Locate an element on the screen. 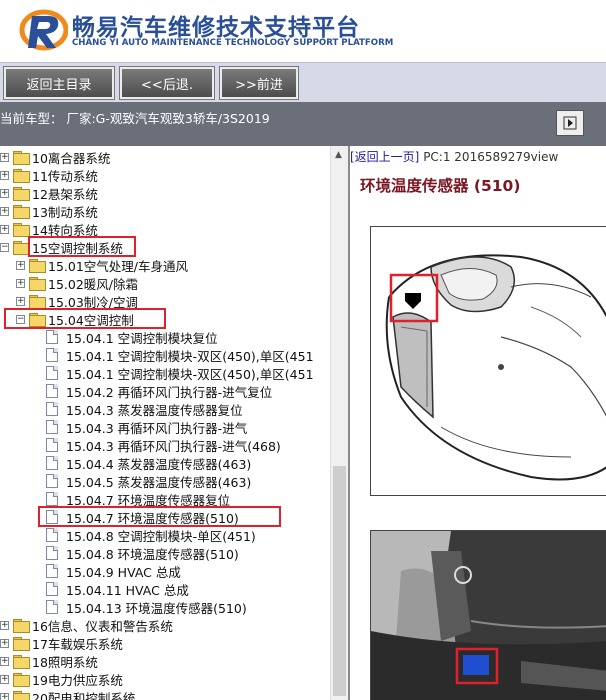 The image size is (606, 700). tree-folder-12: + 12悬架系统 is located at coordinates (49, 193).